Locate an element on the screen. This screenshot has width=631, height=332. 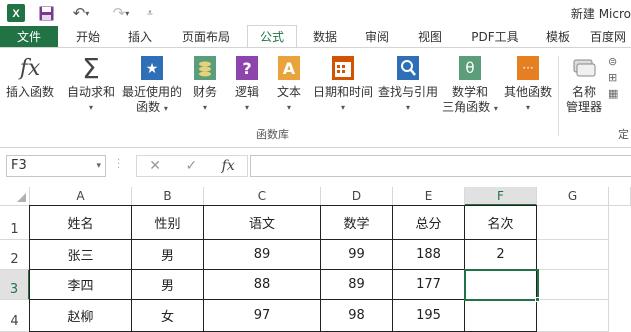
cell-b3: 男 is located at coordinates (167, 284).